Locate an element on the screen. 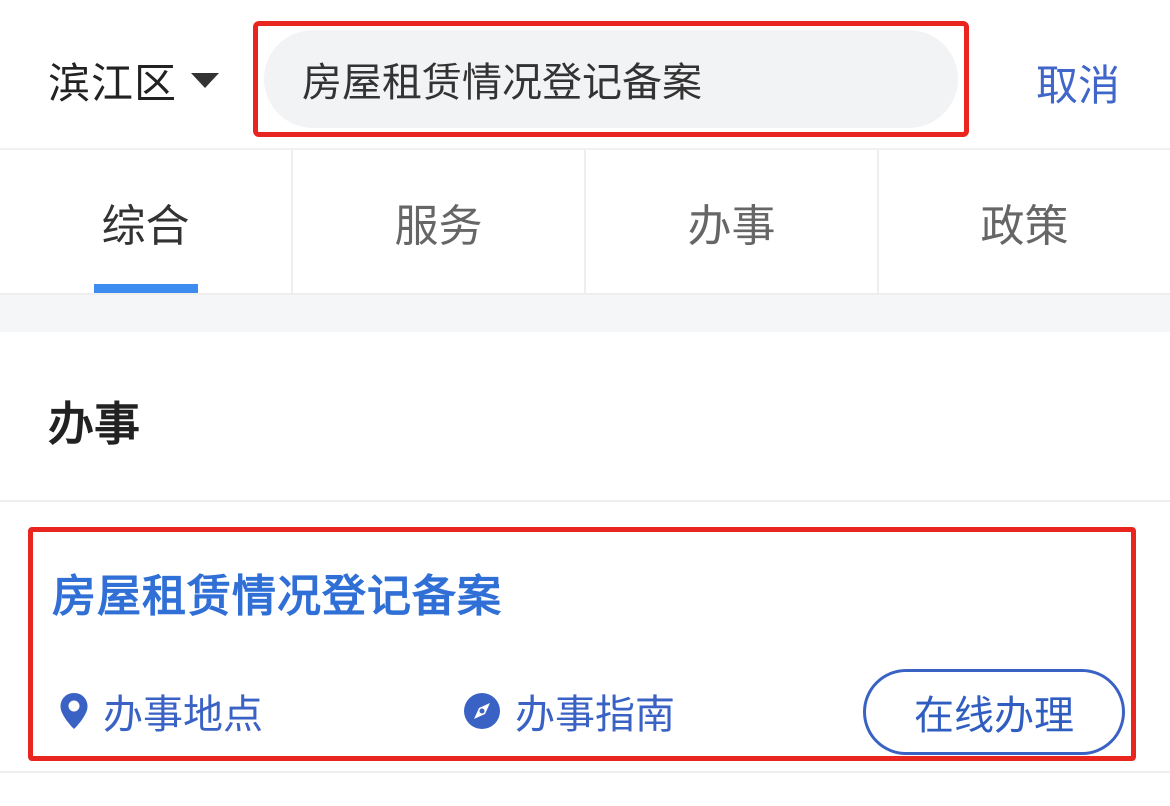 The width and height of the screenshot is (1170, 806). location-pin-icon is located at coordinates (74, 711).